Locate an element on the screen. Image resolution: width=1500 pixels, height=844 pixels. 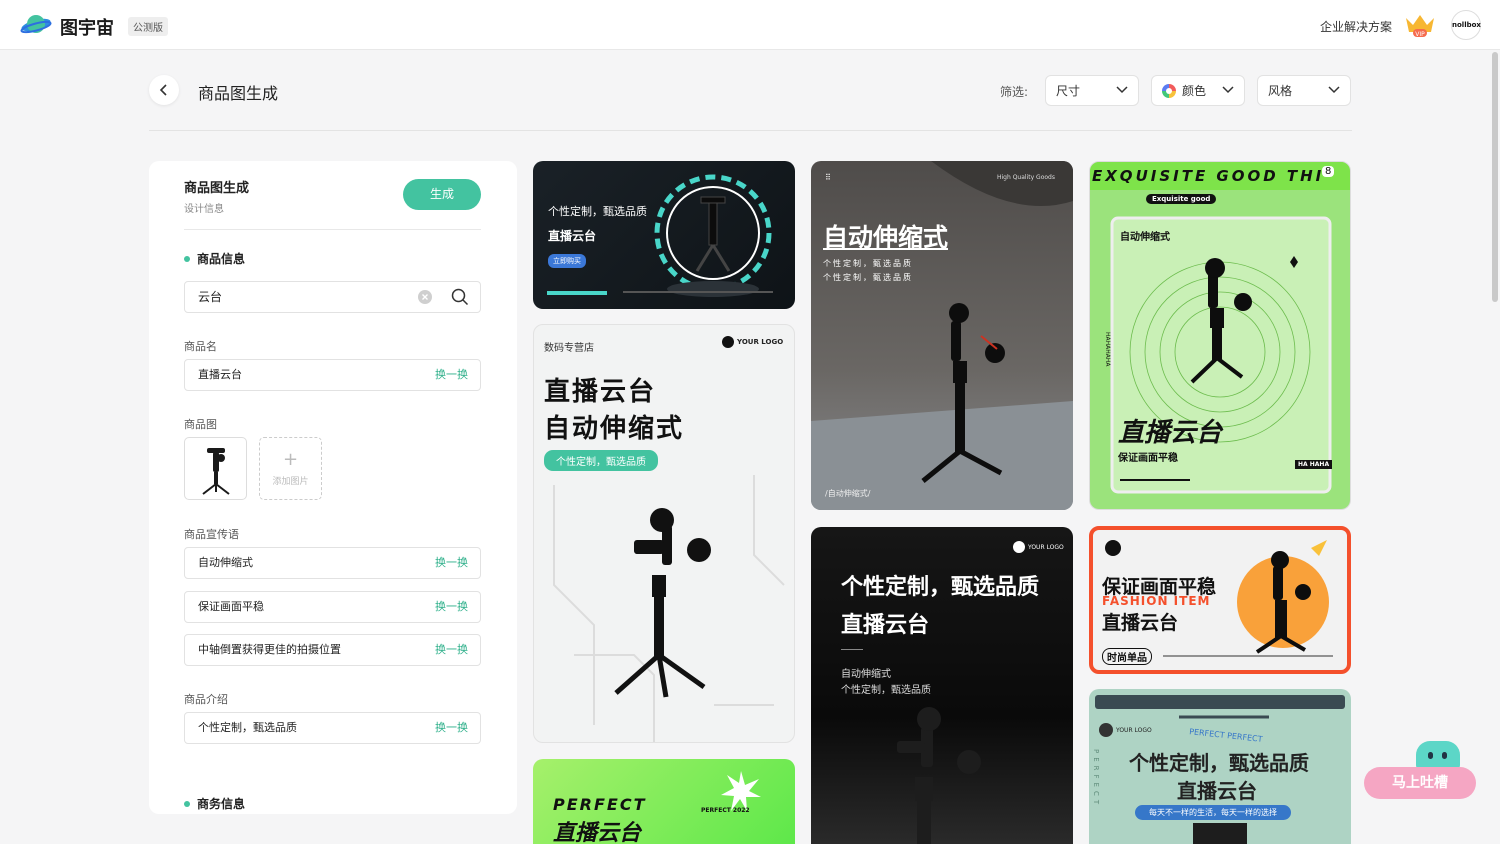
card-7-title2: 直播云台 is located at coordinates (1140, 623).